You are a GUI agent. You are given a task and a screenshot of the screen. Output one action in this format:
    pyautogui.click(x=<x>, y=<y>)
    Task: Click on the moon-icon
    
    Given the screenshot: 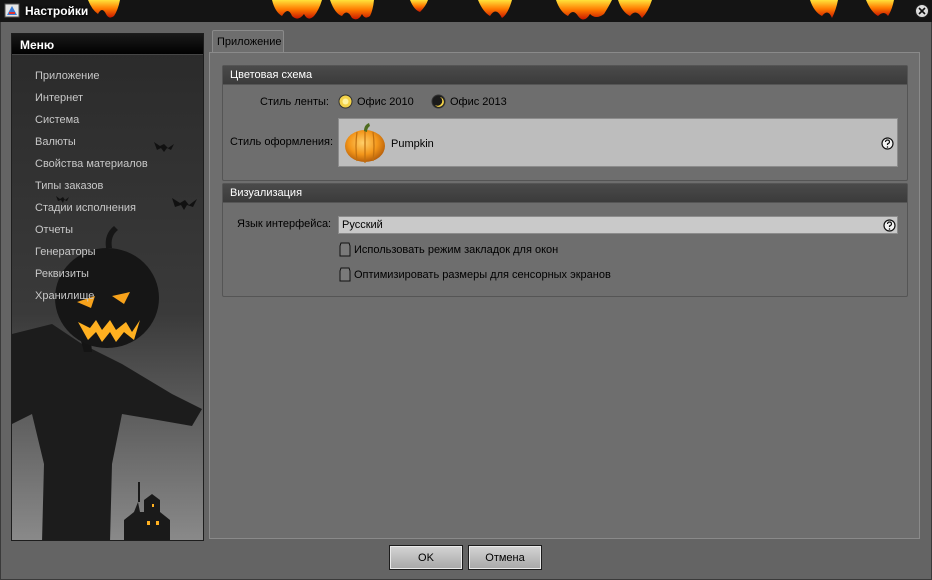 What is the action you would take?
    pyautogui.click(x=438, y=101)
    